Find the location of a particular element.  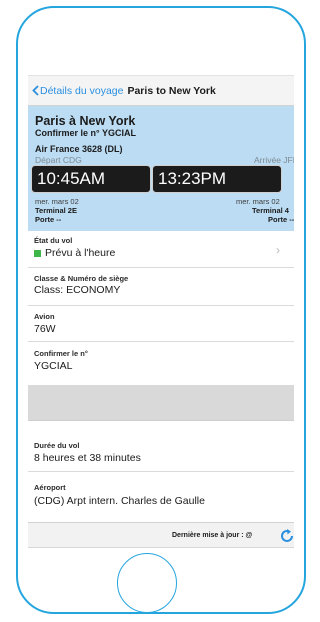

aircraft-label: Avion is located at coordinates (44, 316).